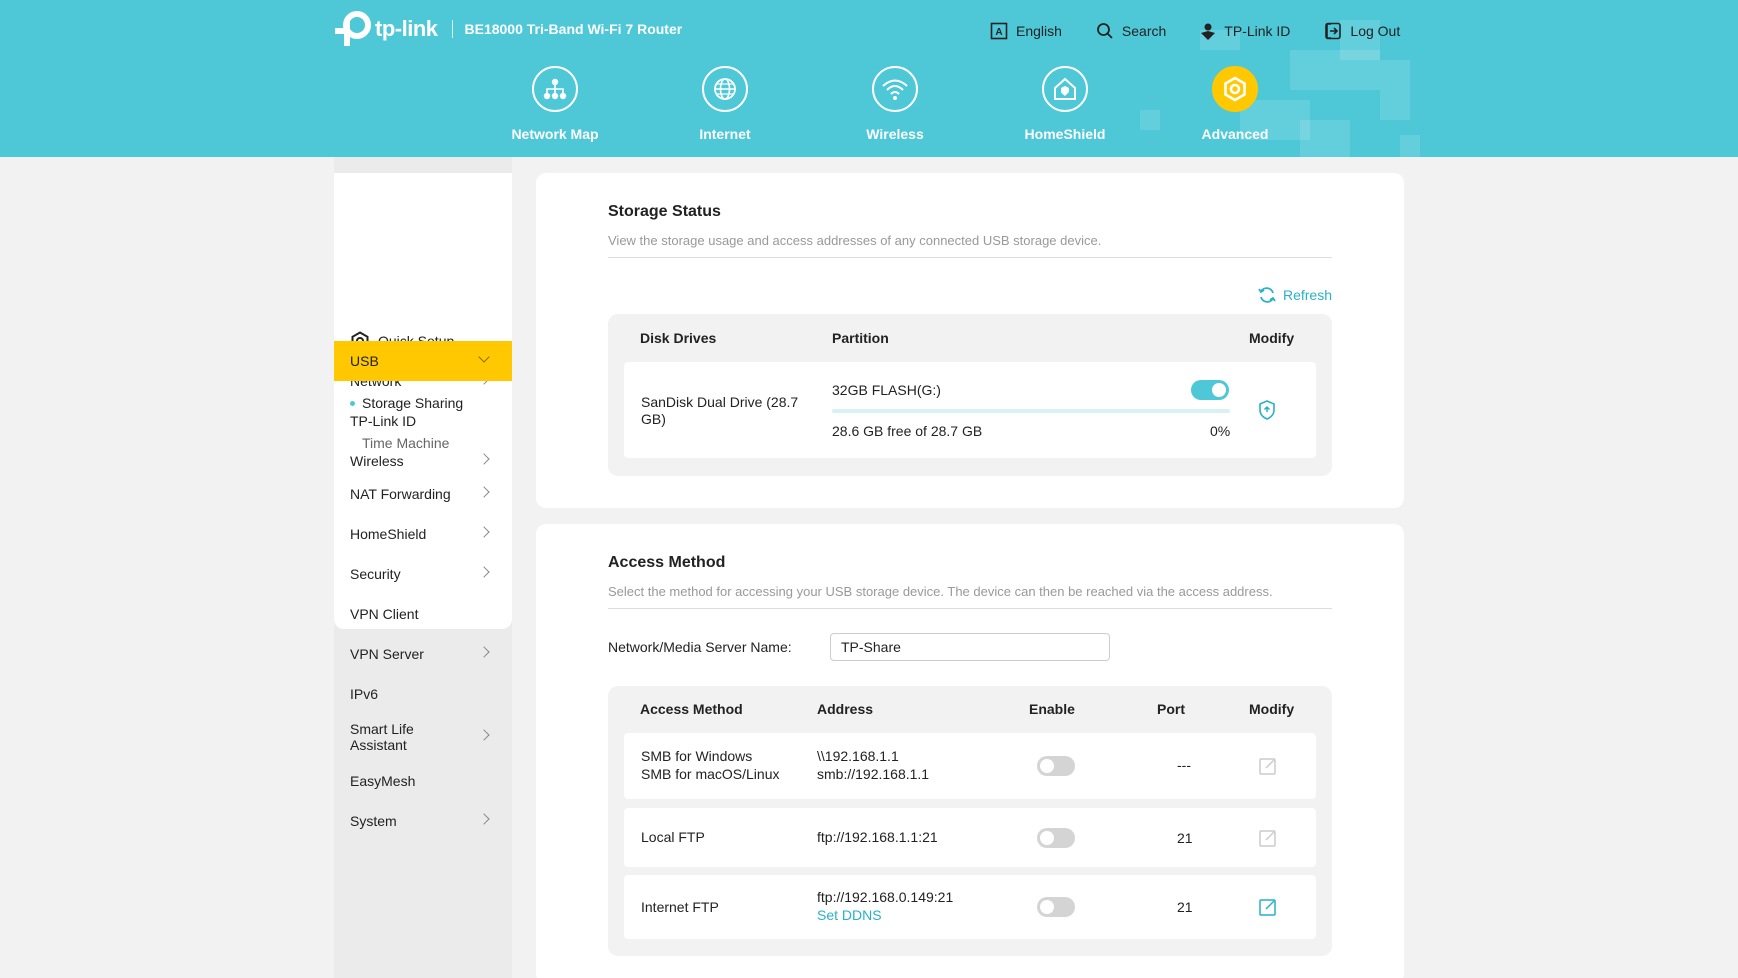 The image size is (1738, 978). What do you see at coordinates (364, 694) in the screenshot?
I see `sidebar-item-label: IPv6` at bounding box center [364, 694].